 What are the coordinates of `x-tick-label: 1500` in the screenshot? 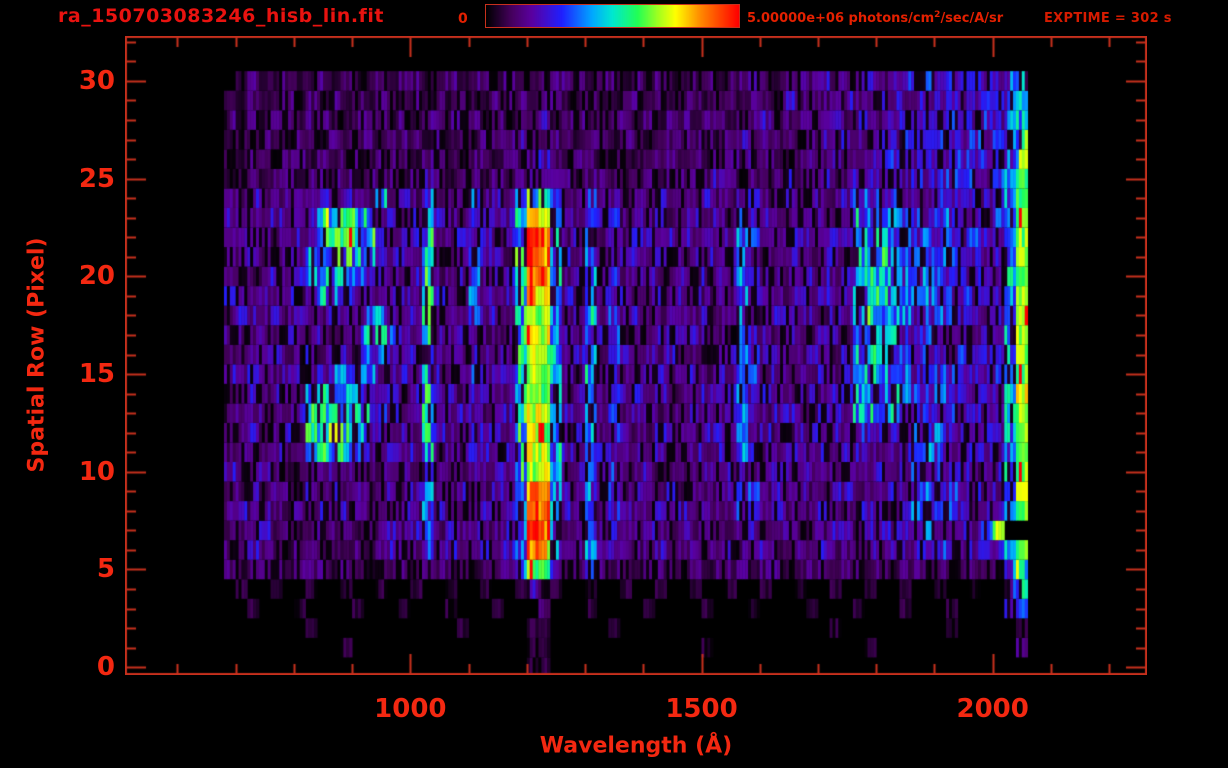 It's located at (701, 709).